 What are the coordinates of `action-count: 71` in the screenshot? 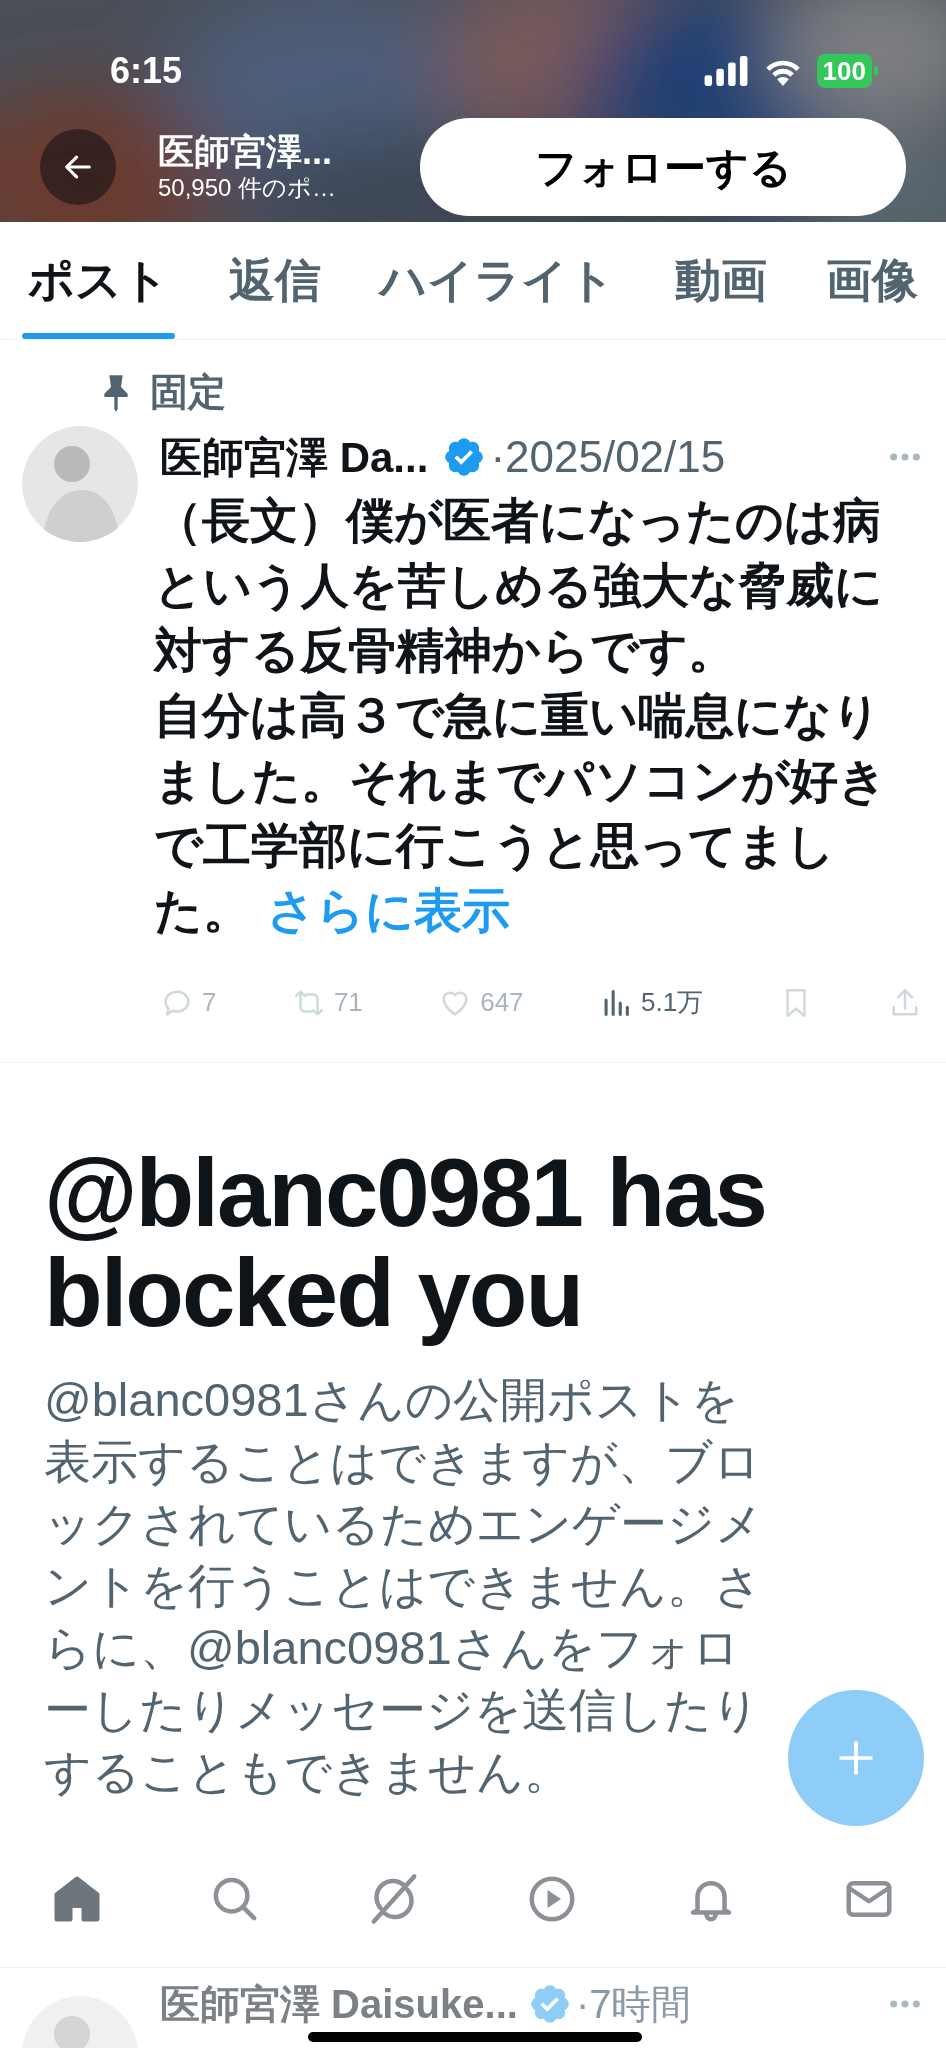 It's located at (348, 1002).